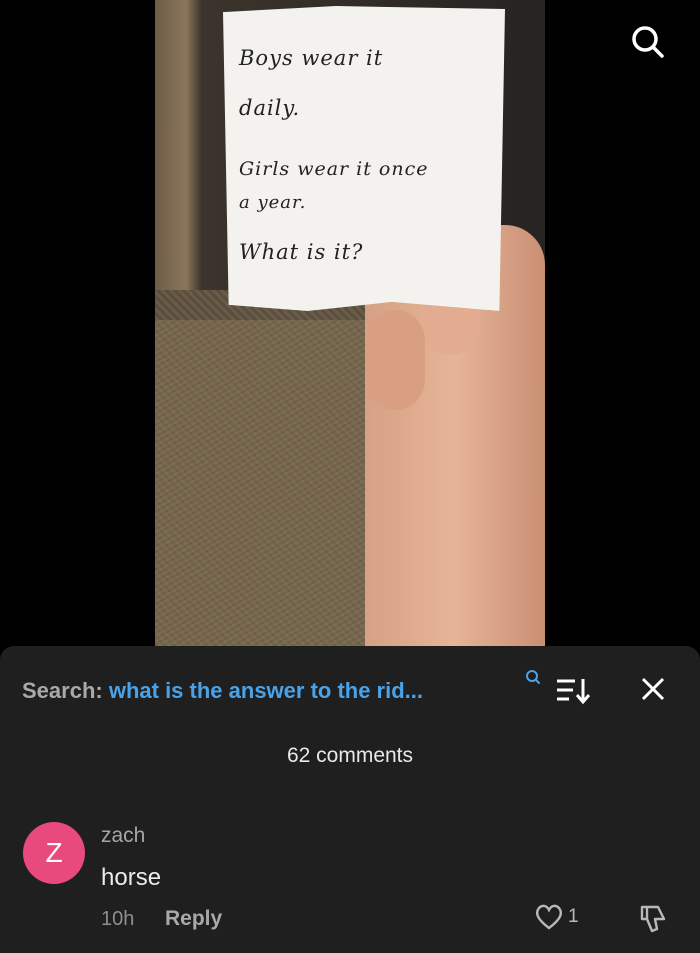 This screenshot has height=953, width=700. Describe the element at coordinates (270, 108) in the screenshot. I see `note-line: daily.` at that location.